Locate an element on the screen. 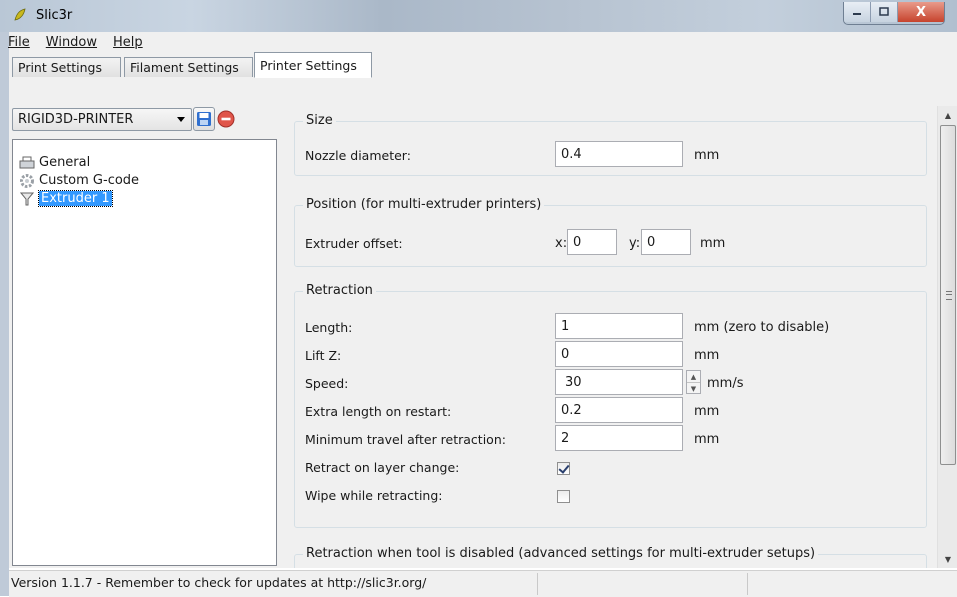 The width and height of the screenshot is (957, 597). tab-printer-settings-label: Printer Settings is located at coordinates (308, 65).